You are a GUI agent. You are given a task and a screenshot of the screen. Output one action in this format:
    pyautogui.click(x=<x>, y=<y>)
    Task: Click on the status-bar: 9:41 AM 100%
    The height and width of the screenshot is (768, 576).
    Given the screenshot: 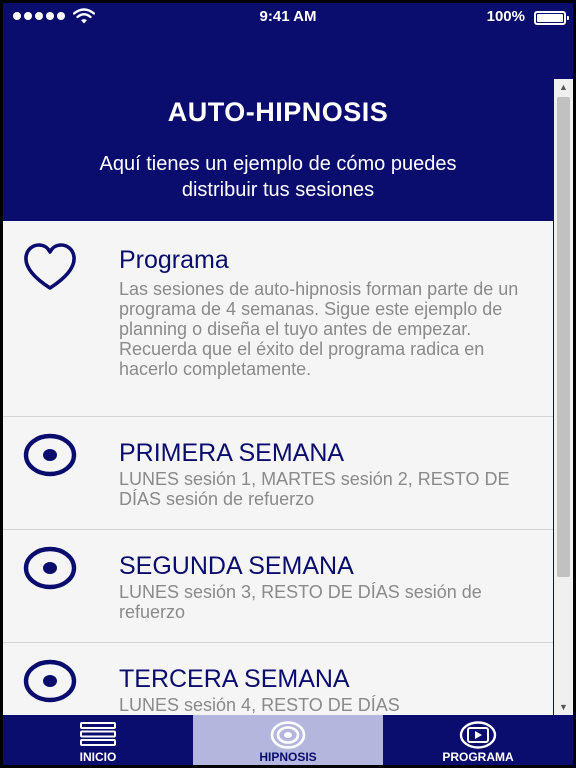 What is the action you would take?
    pyautogui.click(x=288, y=17)
    